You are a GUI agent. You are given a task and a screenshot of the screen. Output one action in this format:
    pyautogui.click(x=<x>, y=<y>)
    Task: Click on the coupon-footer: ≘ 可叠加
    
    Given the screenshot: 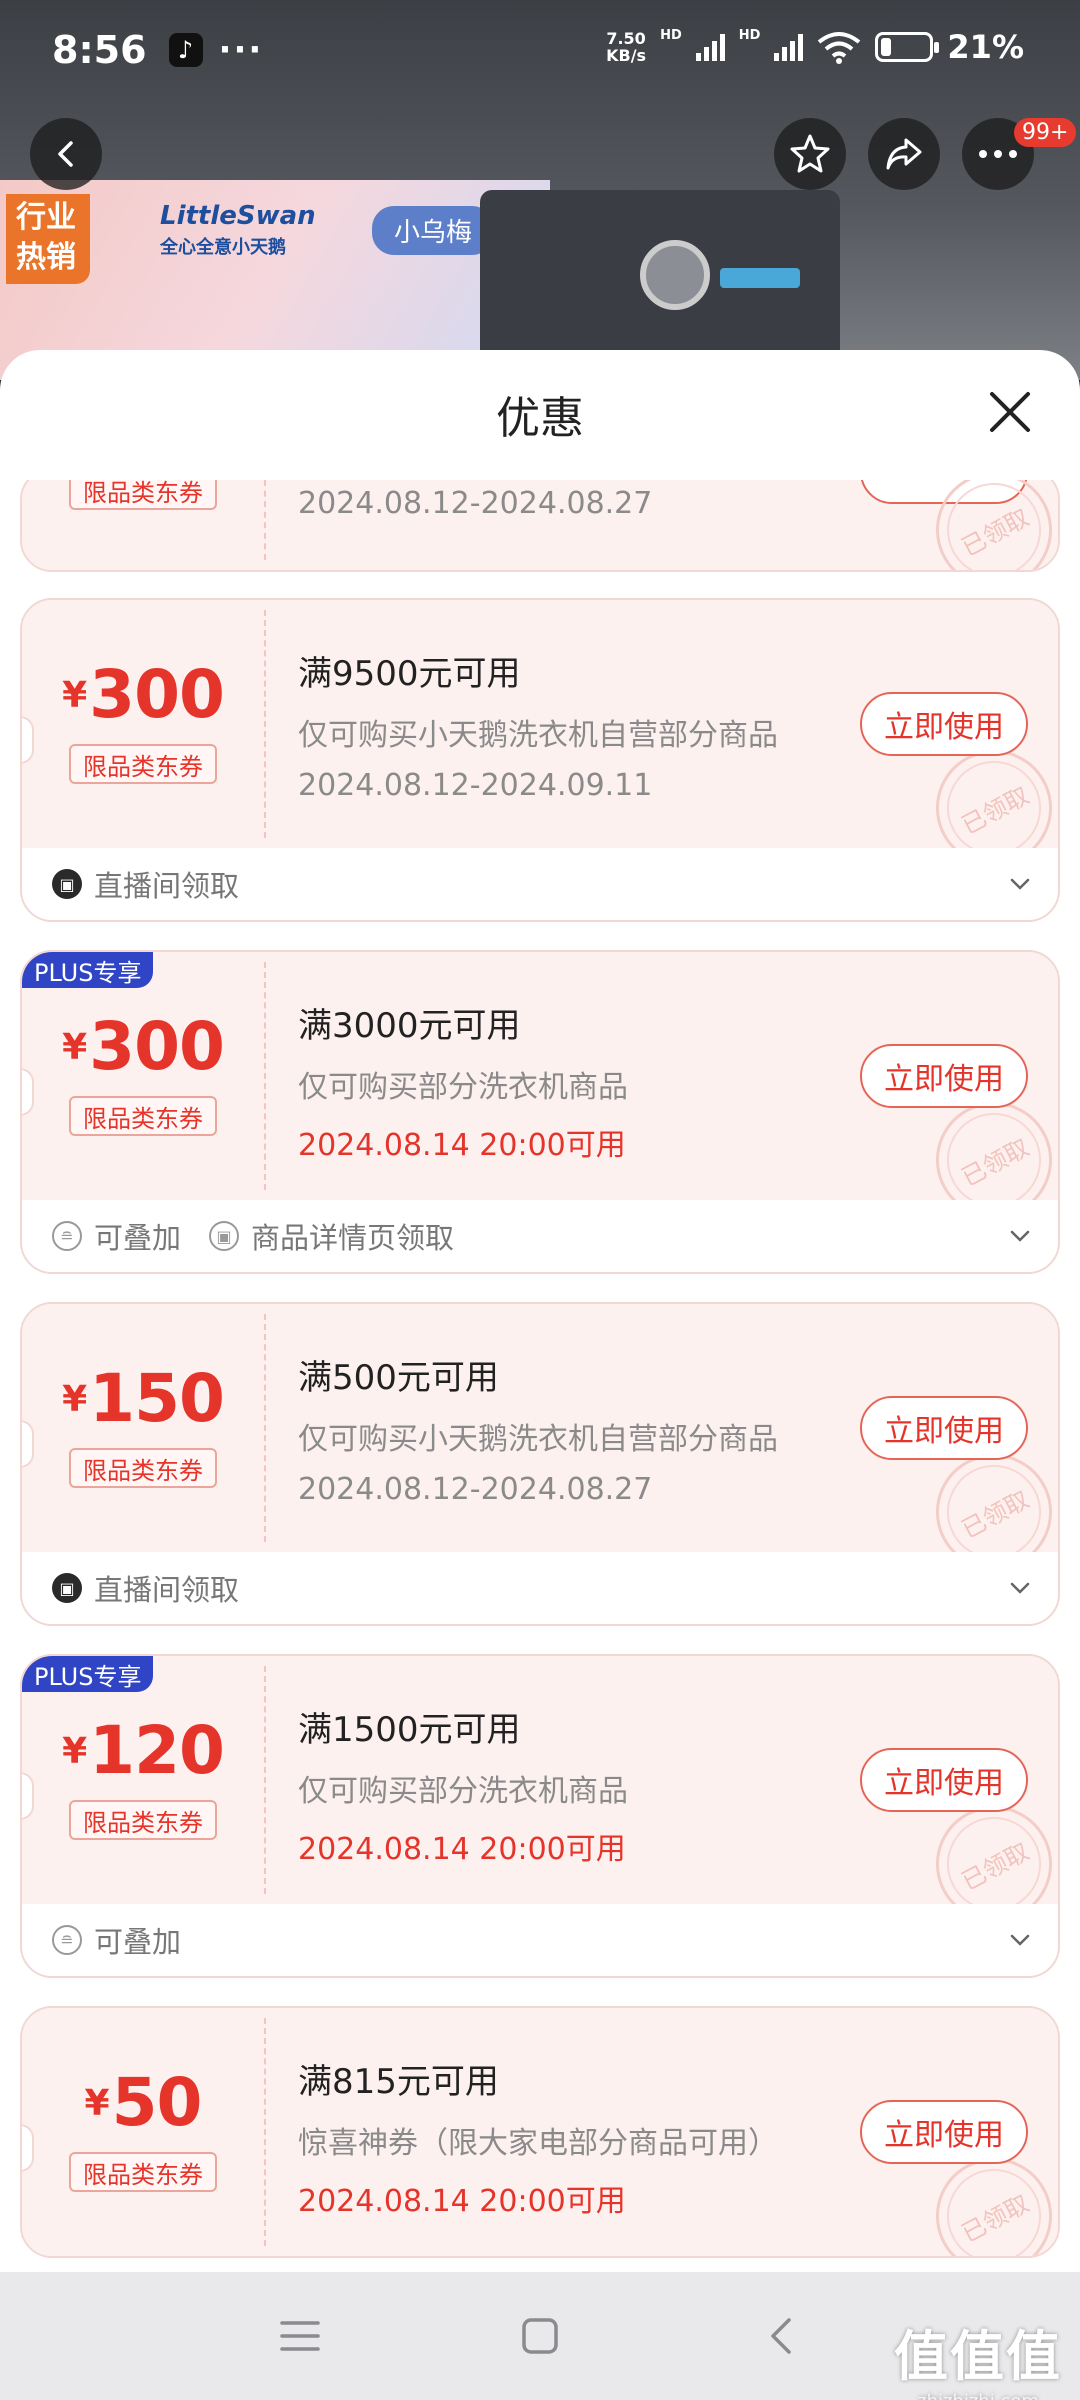 What is the action you would take?
    pyautogui.click(x=540, y=1940)
    